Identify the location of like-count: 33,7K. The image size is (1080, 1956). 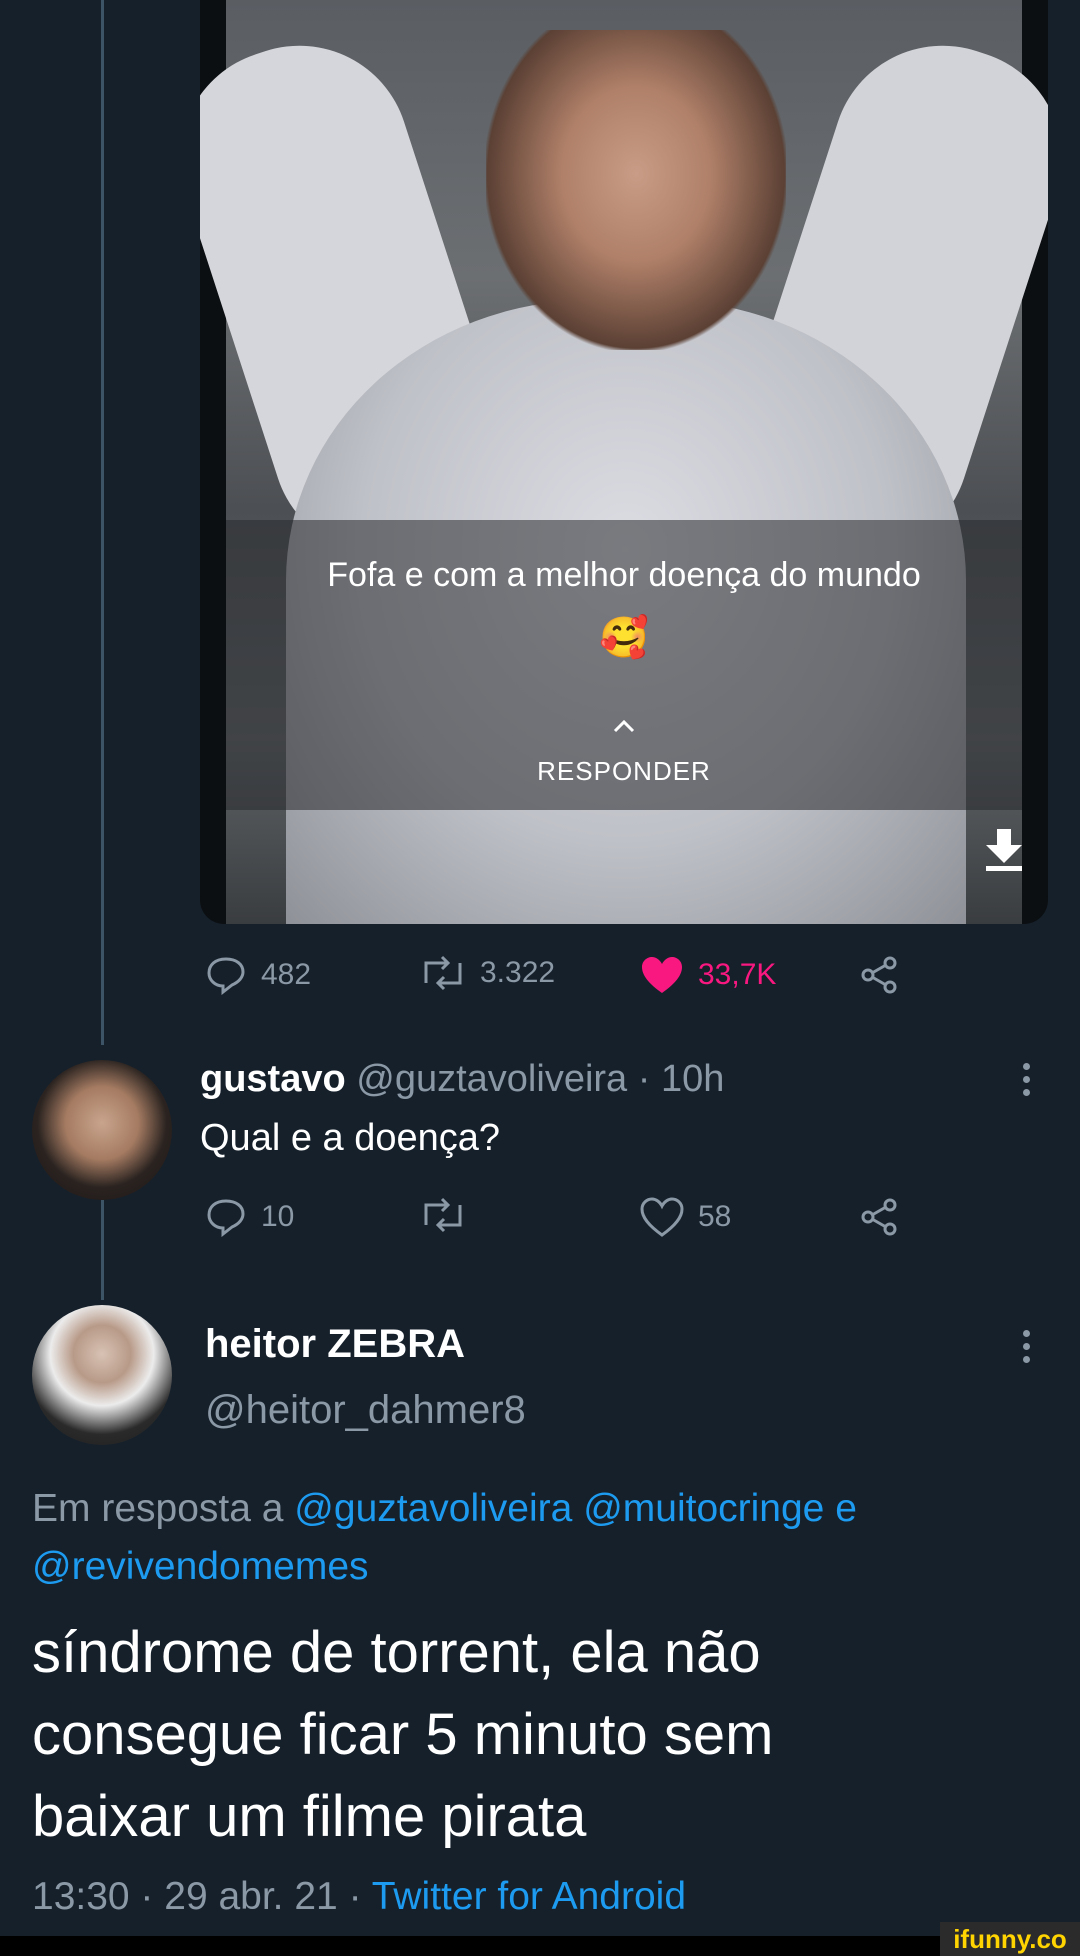
(737, 974).